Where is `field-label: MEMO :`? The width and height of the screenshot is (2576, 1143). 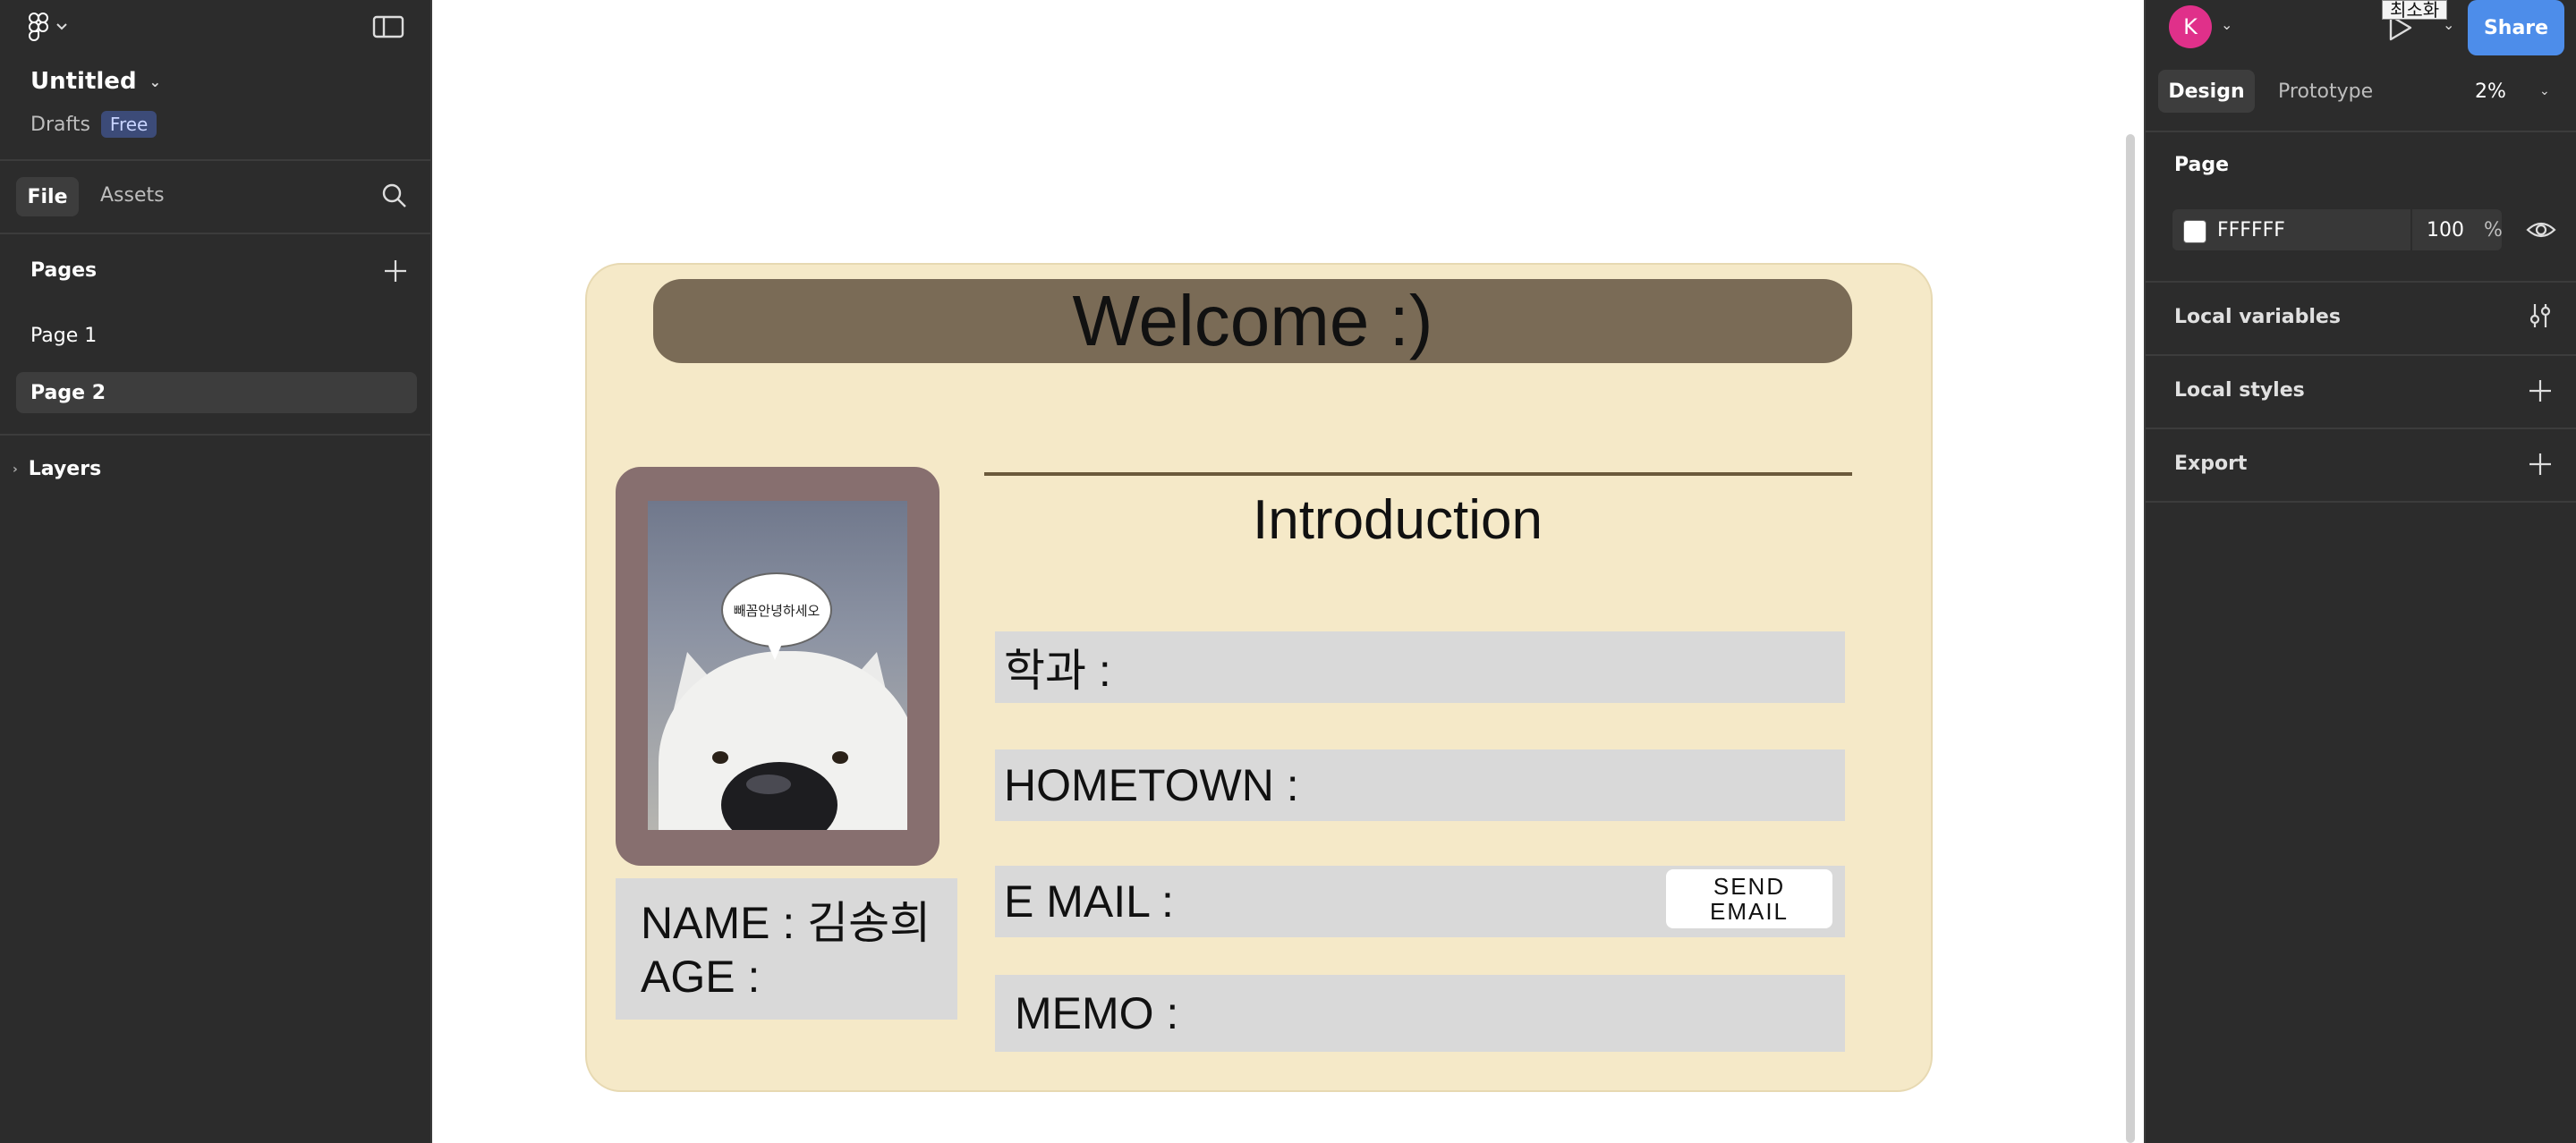 field-label: MEMO : is located at coordinates (1097, 1013).